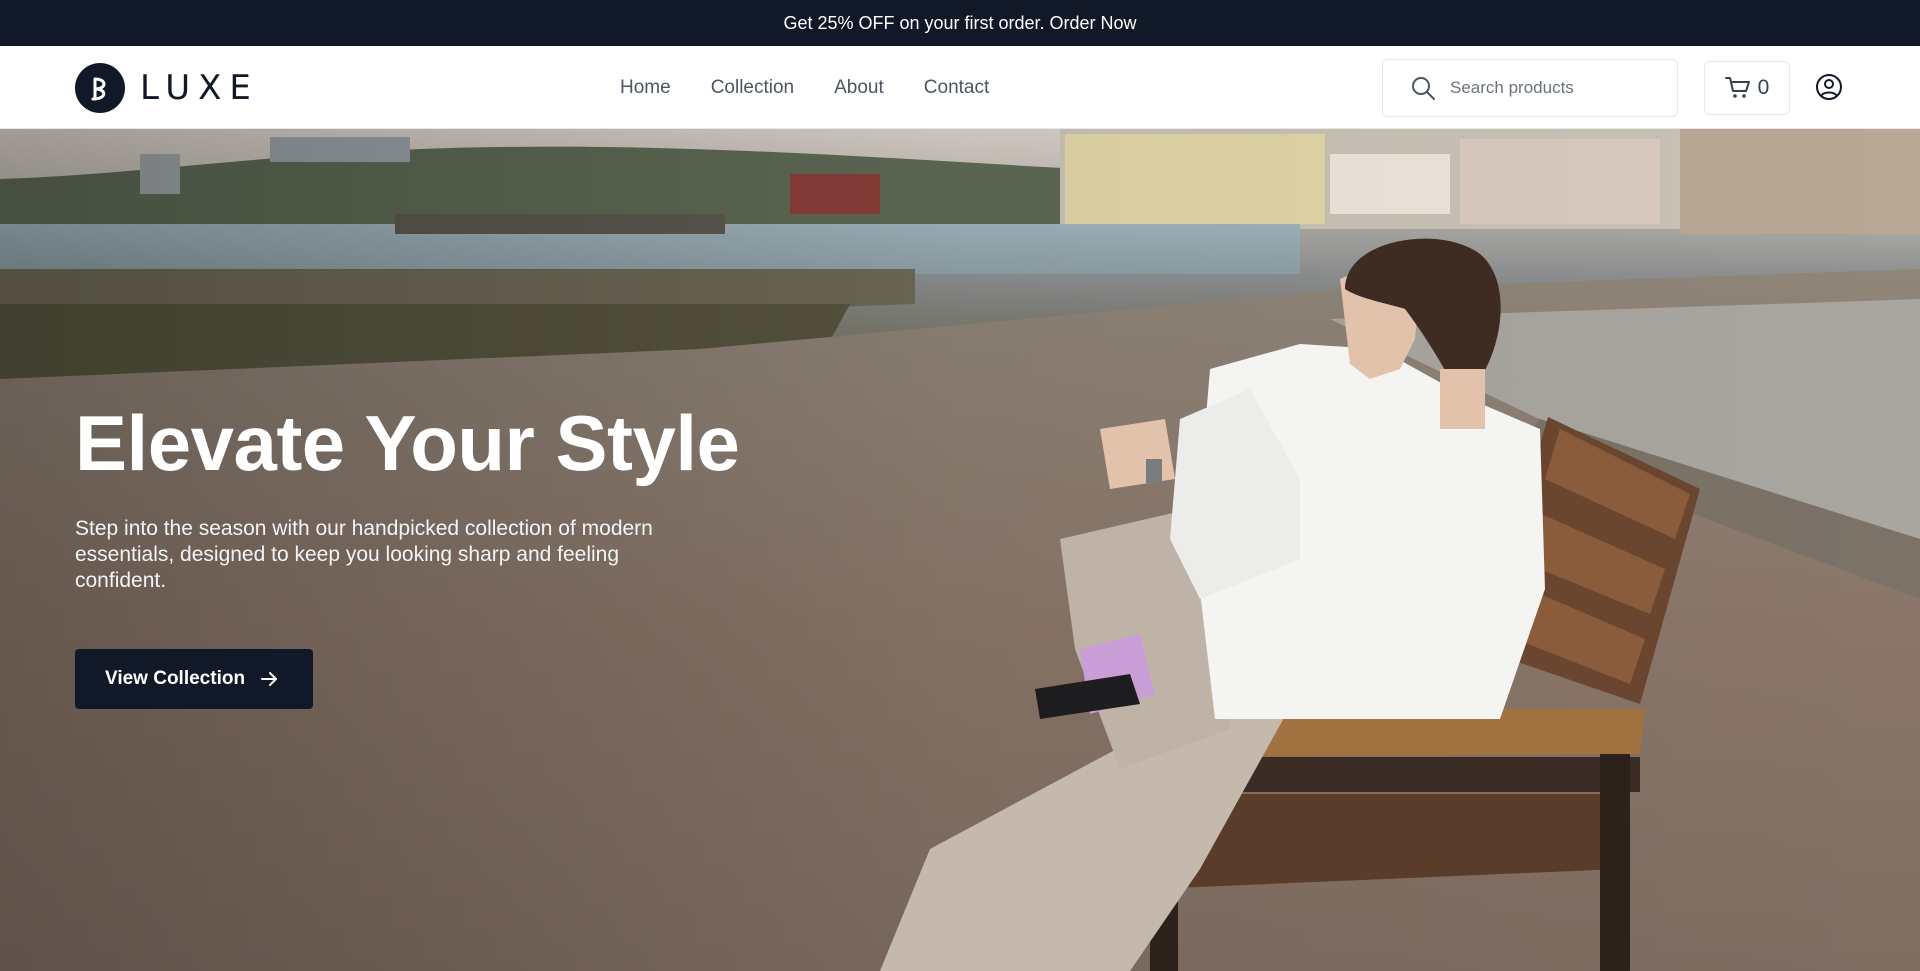 Image resolution: width=1920 pixels, height=971 pixels. I want to click on logo-mark-icon, so click(100, 88).